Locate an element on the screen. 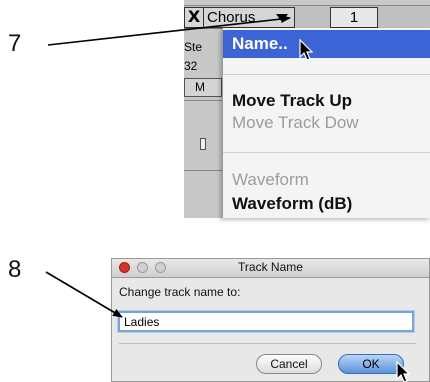  track-name-dropdown: Chorus is located at coordinates (249, 17).